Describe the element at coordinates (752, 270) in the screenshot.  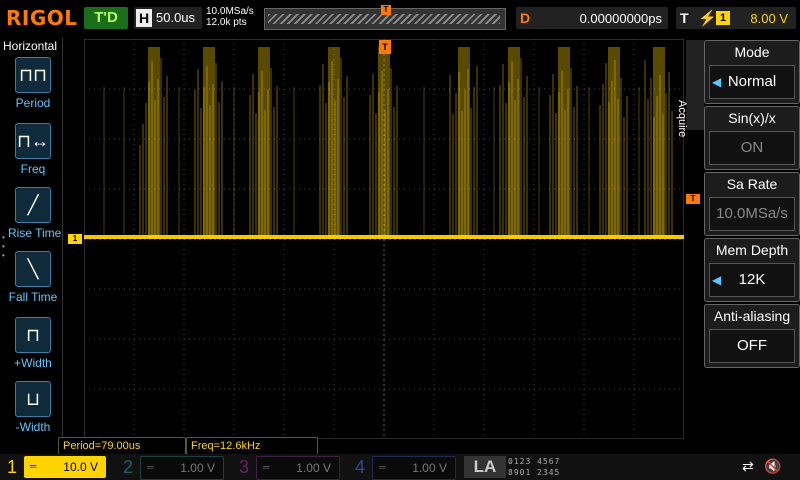
I see `mem-depth-softkey: Mem Depth ◀ 12K` at that location.